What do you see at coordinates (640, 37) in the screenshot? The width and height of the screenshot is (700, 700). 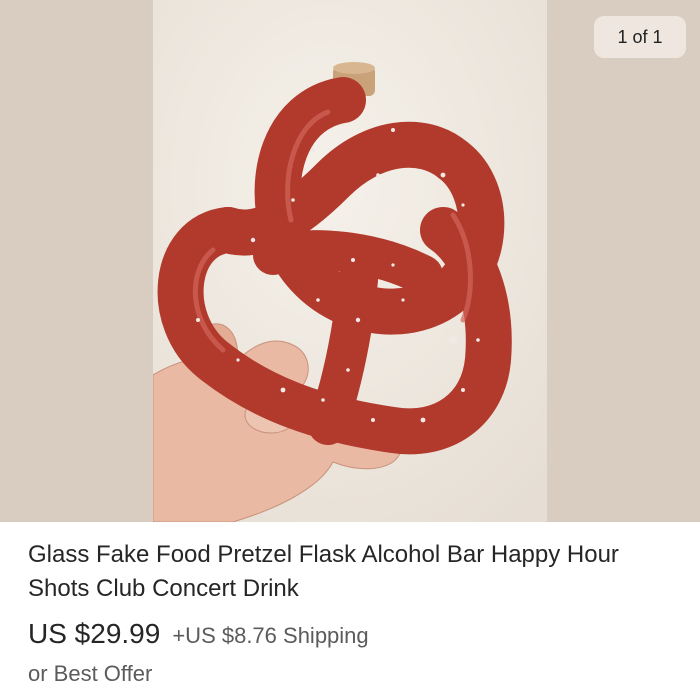 I see `image-counter-badge: 1 of 1` at bounding box center [640, 37].